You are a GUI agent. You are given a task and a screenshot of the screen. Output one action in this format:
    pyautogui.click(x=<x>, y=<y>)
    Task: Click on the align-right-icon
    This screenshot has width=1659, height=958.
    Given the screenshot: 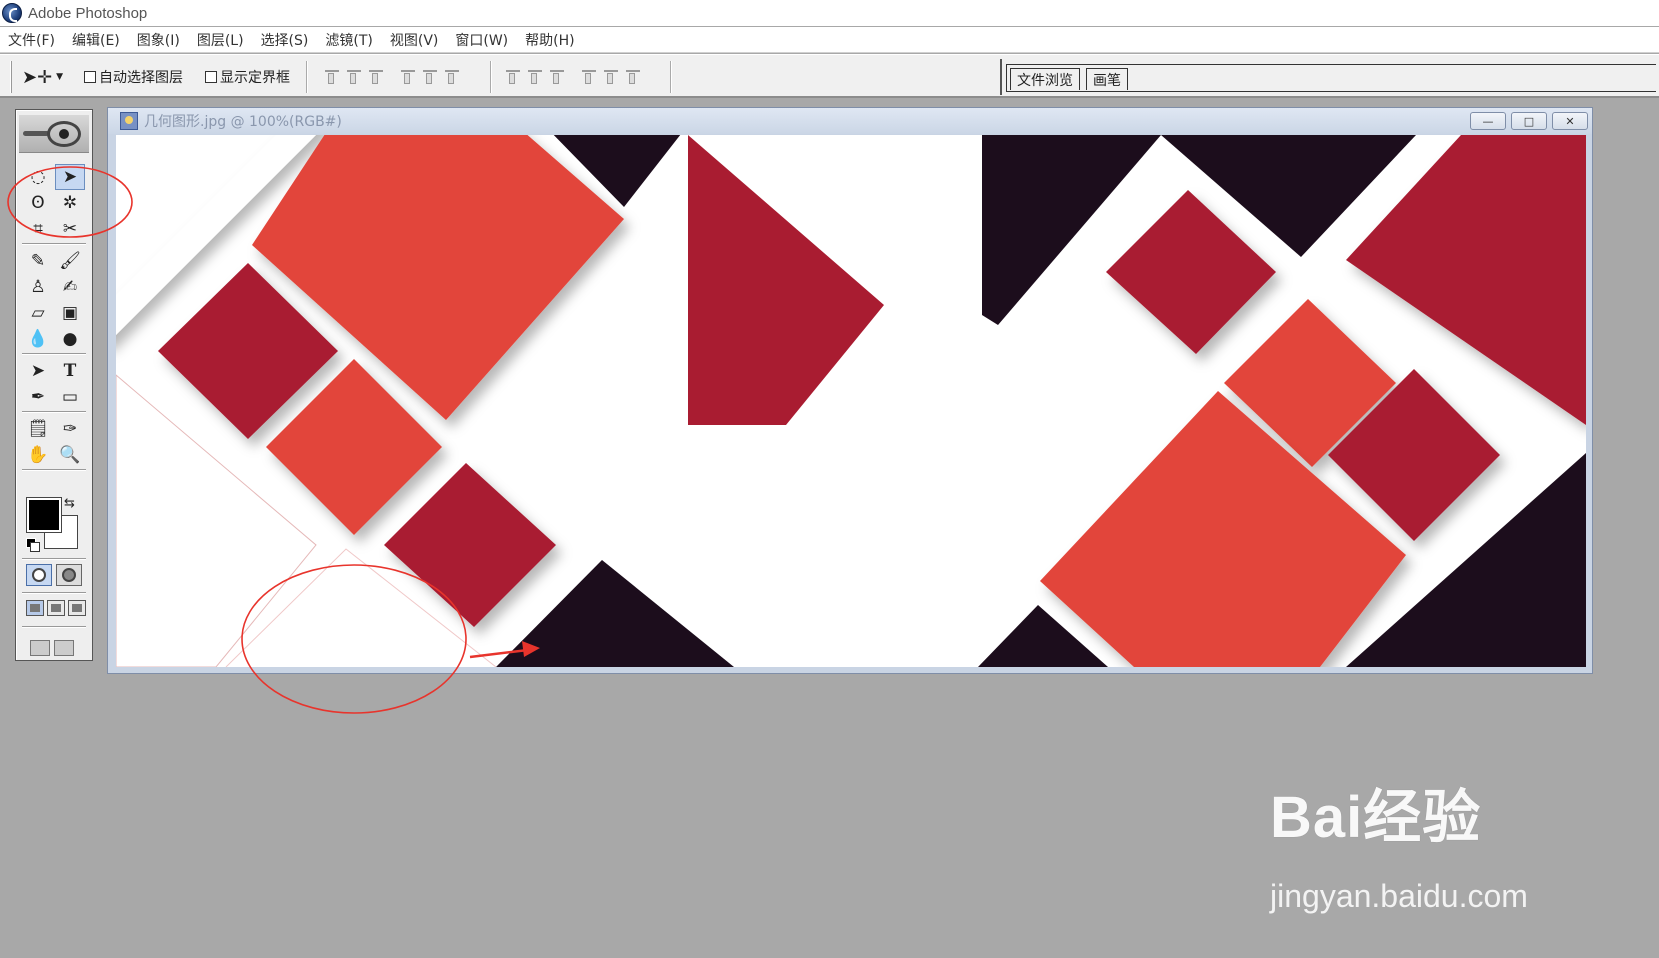 What is the action you would take?
    pyautogui.click(x=452, y=76)
    